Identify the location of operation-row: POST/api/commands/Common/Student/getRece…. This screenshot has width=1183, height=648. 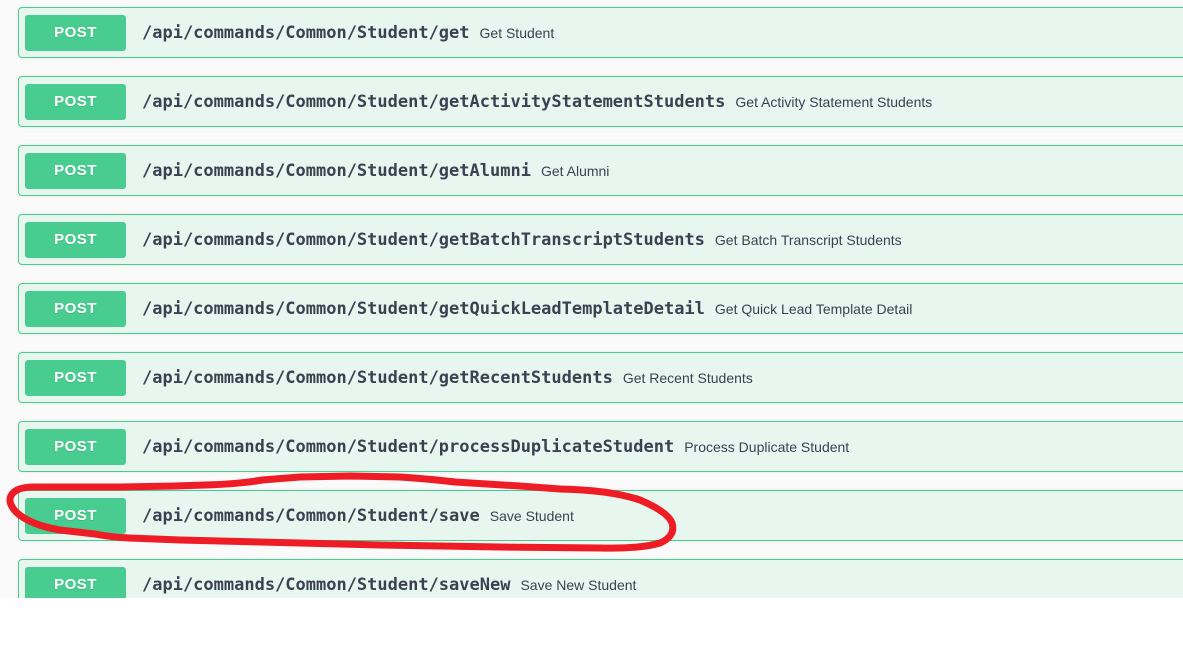
(600, 377).